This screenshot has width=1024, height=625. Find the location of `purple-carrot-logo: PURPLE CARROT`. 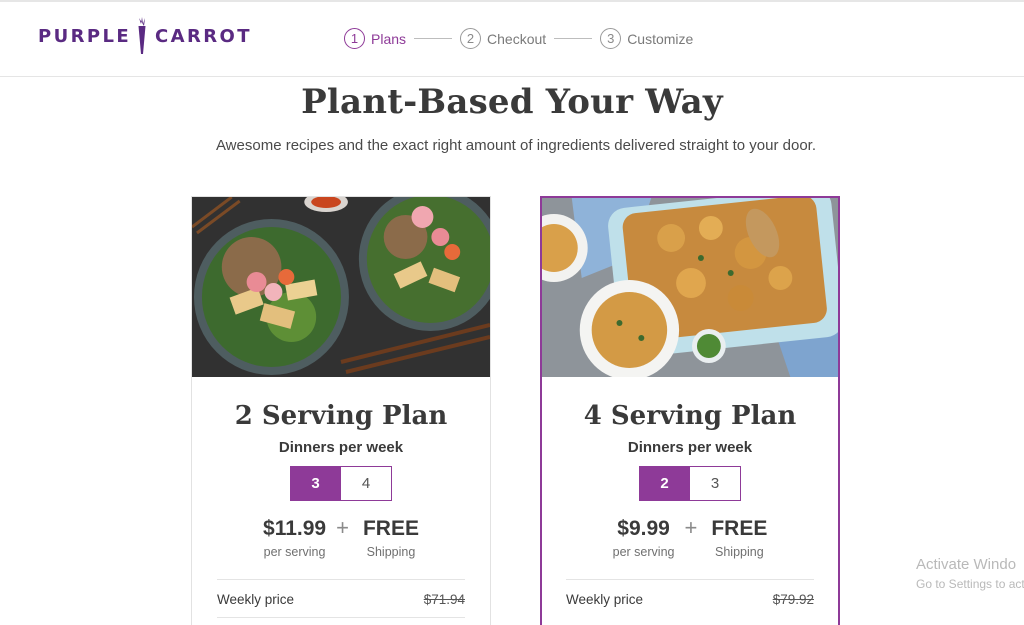

purple-carrot-logo: PURPLE CARROT is located at coordinates (145, 36).